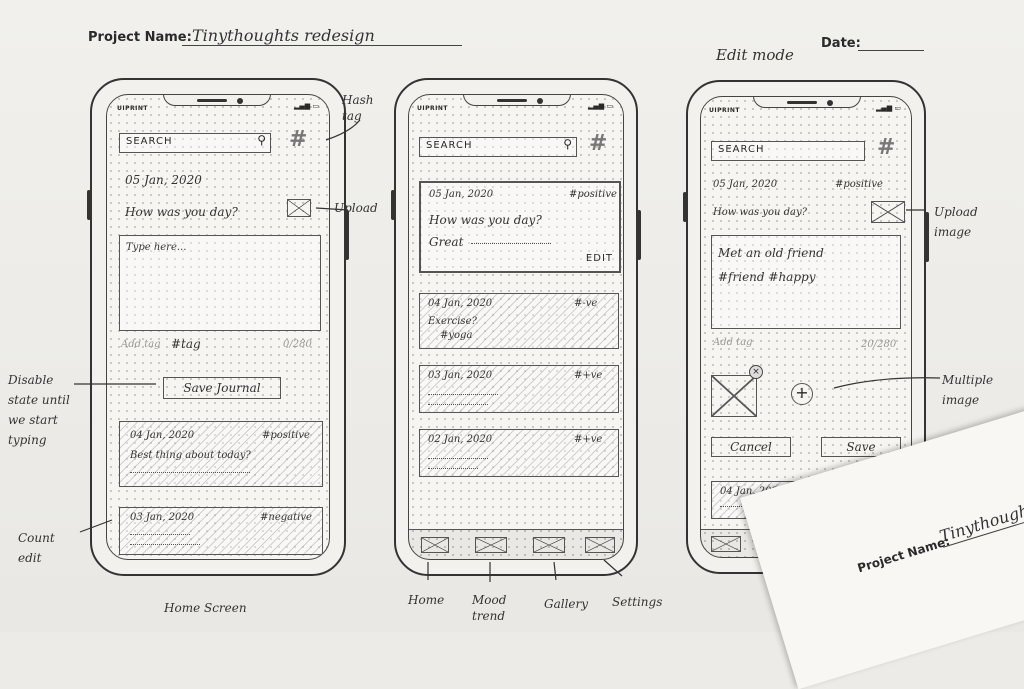 This screenshot has width=1024, height=689. I want to click on annotation-multiple-image: Multiple image, so click(968, 390).